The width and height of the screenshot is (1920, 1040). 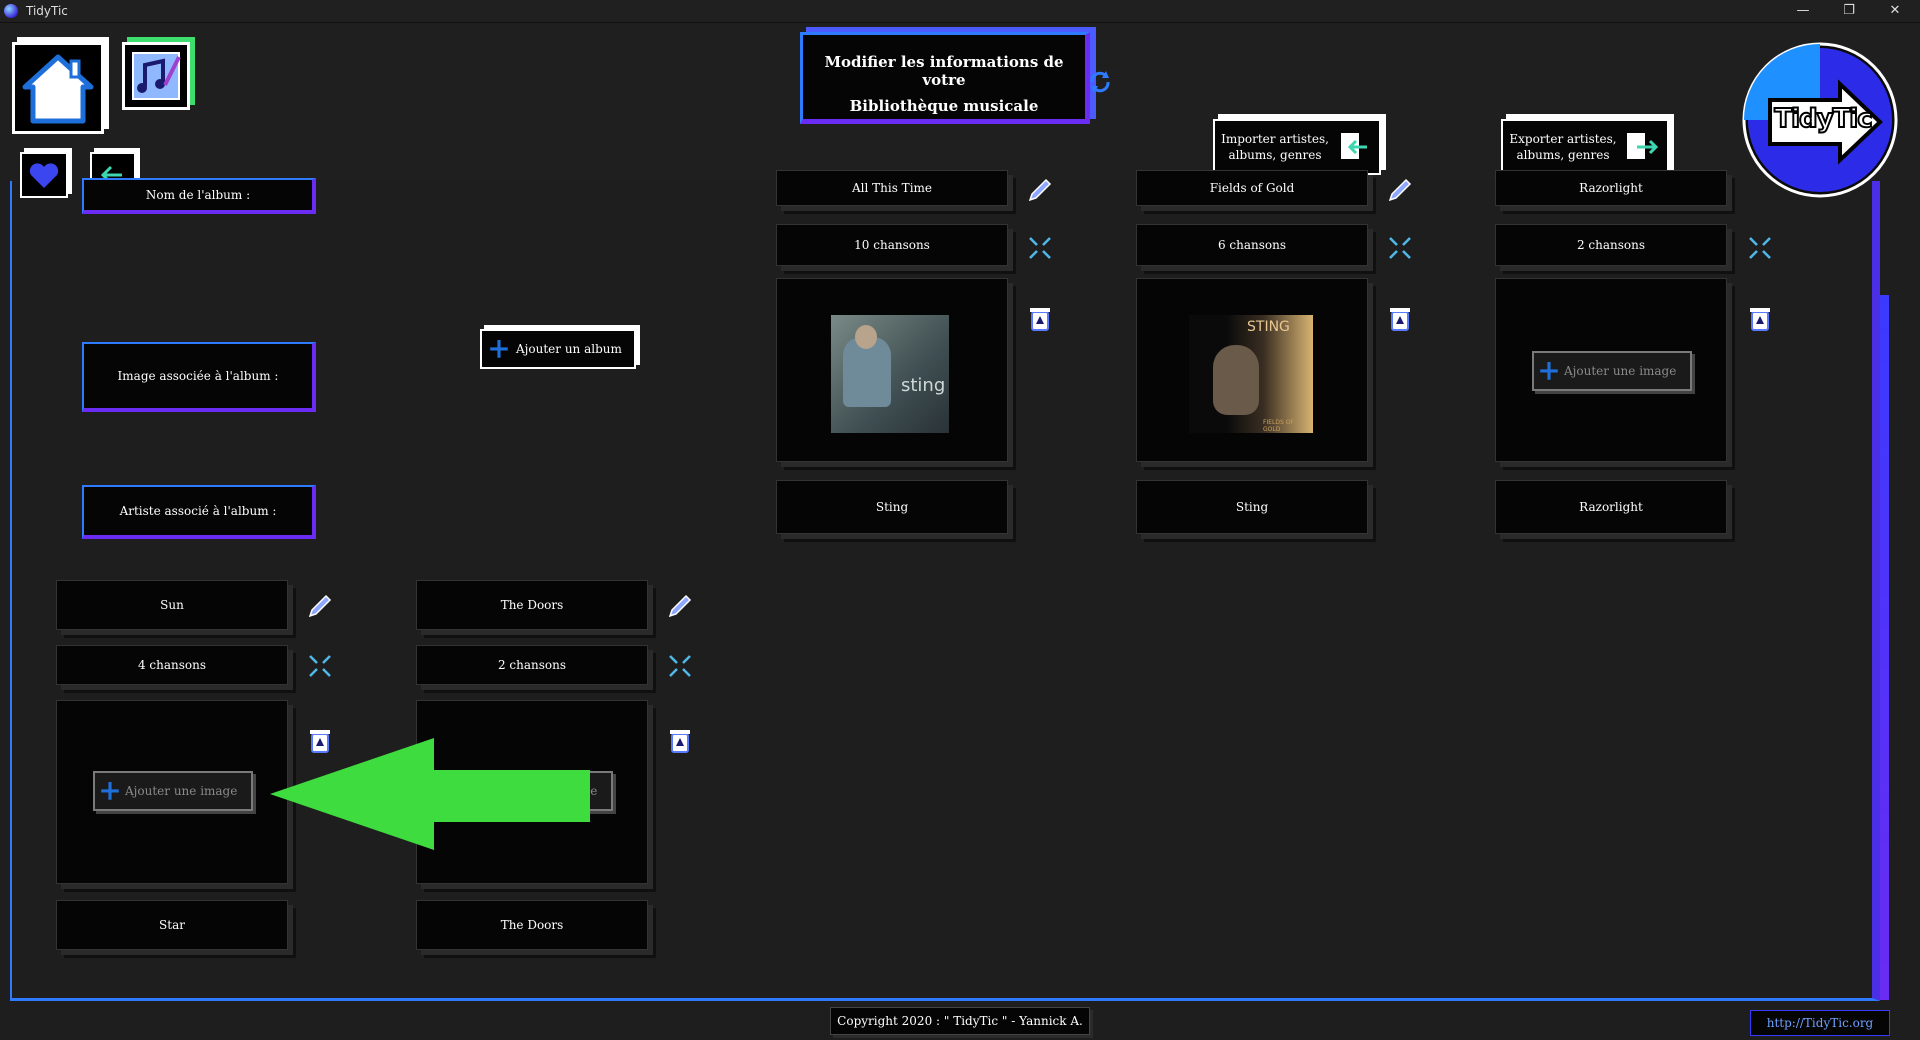 I want to click on title-bar: TidyTic — ❐ ✕, so click(x=960, y=11).